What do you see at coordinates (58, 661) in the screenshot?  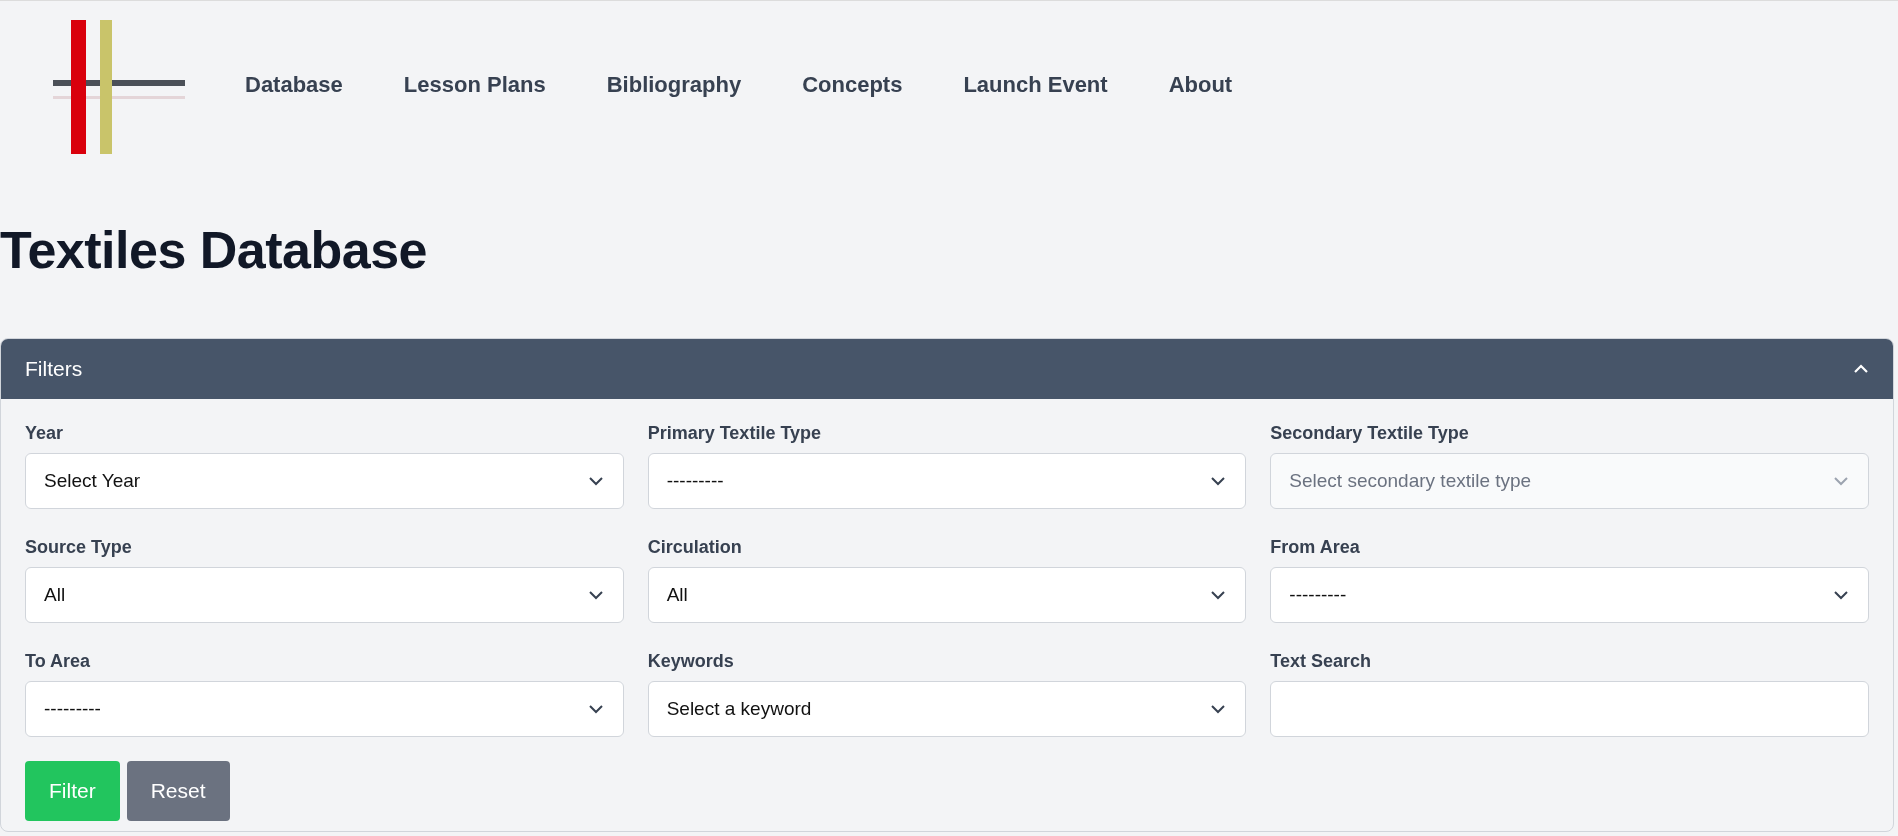 I see `field-label: To Area` at bounding box center [58, 661].